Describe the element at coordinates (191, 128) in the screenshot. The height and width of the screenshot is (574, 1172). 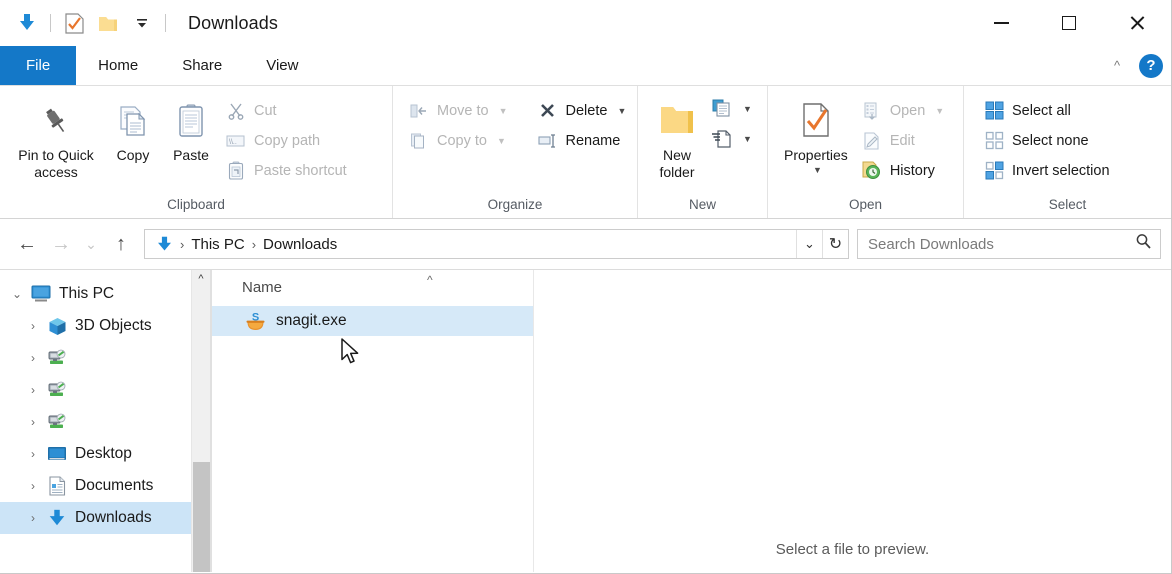
I see `paste-button: Paste` at that location.